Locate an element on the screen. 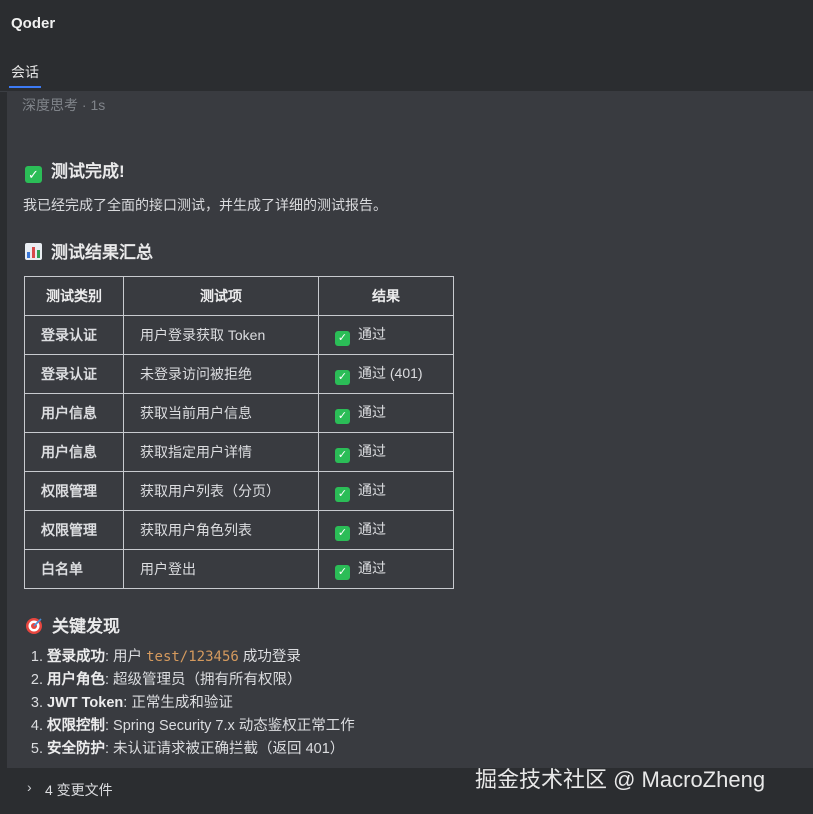 This screenshot has width=813, height=814. heading-test-complete-text: 测试完成! is located at coordinates (88, 171).